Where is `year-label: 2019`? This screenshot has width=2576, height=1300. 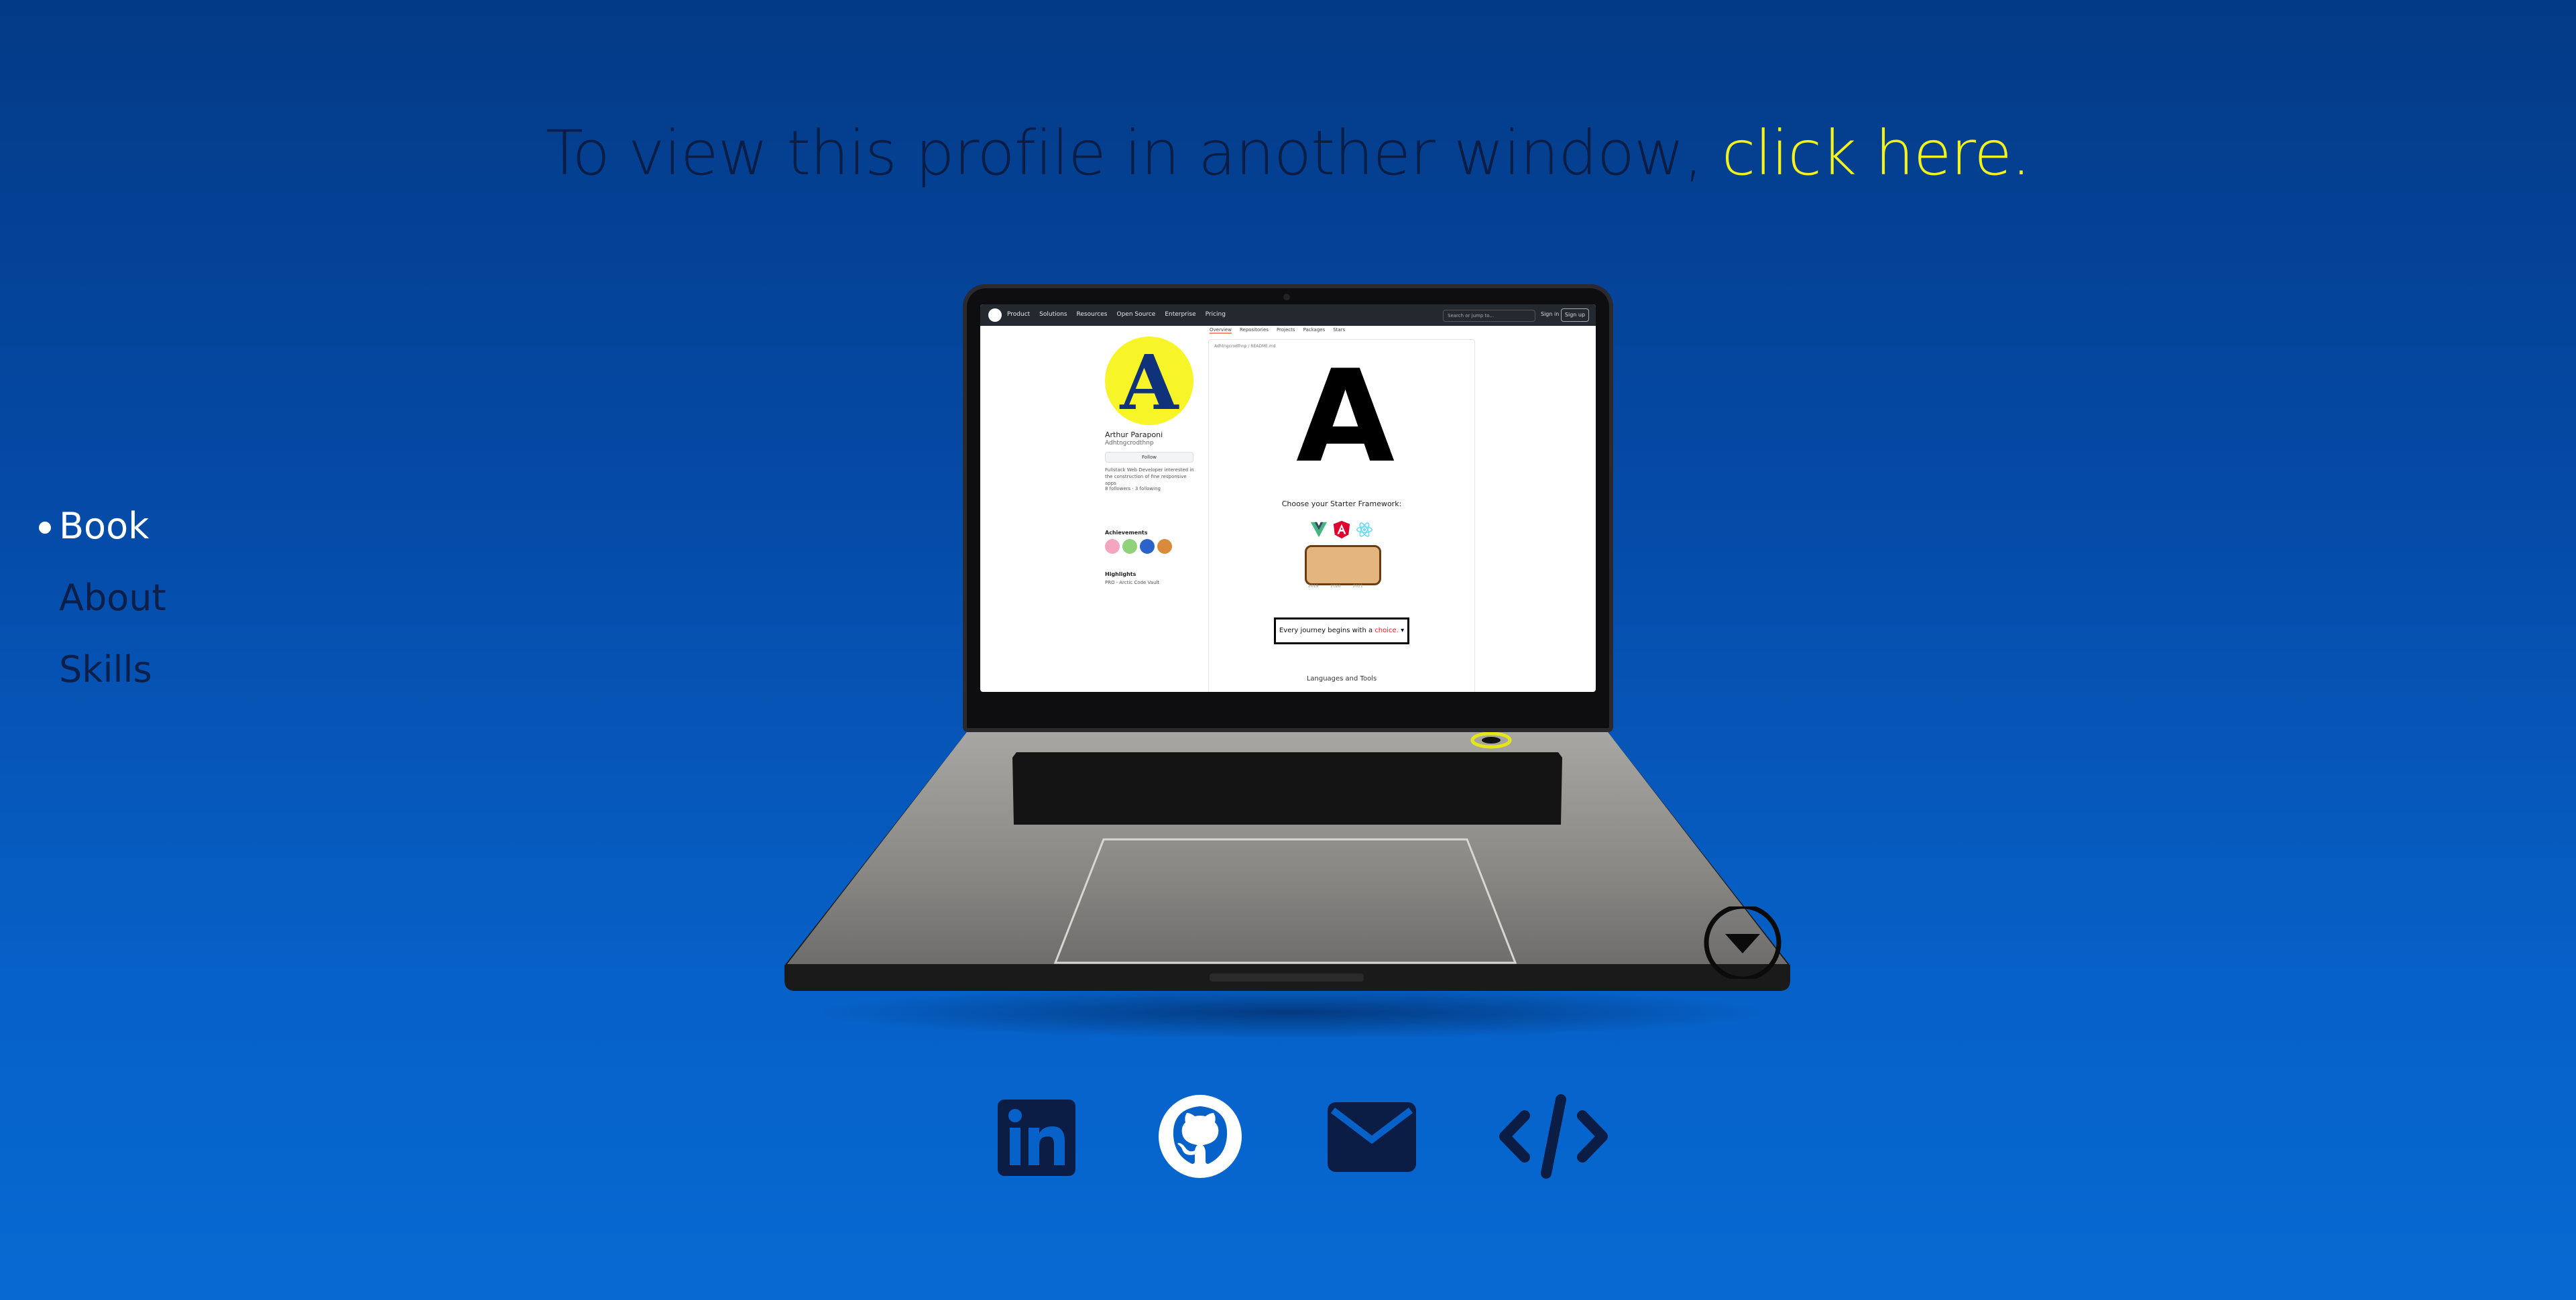 year-label: 2019 is located at coordinates (1313, 586).